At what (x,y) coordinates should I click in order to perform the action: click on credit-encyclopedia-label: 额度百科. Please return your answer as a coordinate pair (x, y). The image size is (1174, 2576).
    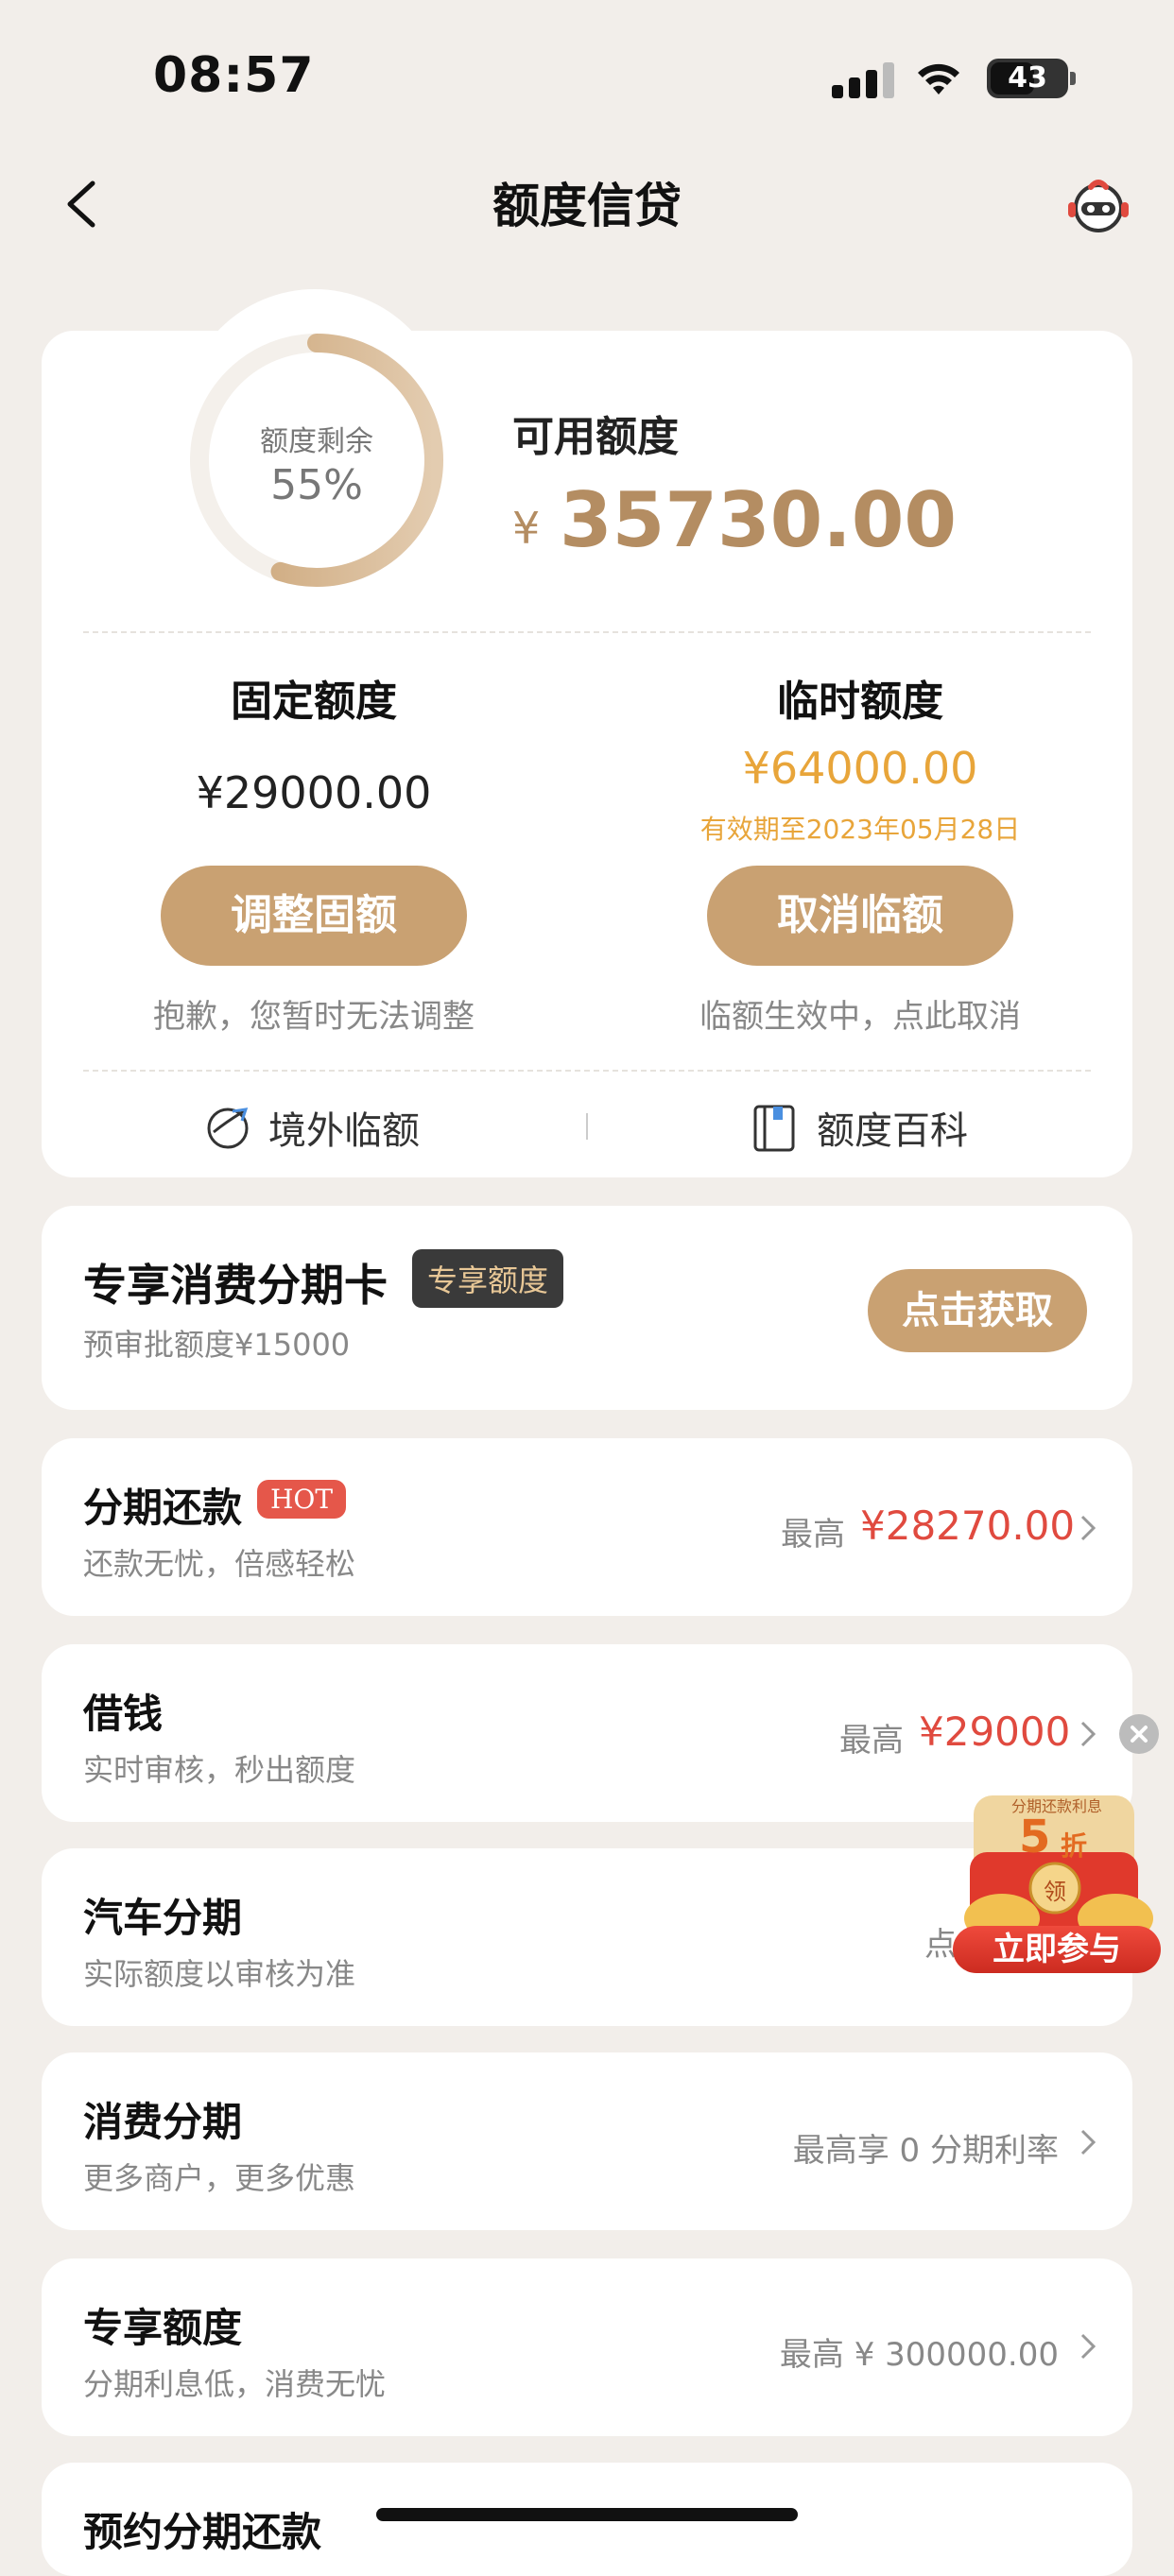
    Looking at the image, I should click on (892, 1131).